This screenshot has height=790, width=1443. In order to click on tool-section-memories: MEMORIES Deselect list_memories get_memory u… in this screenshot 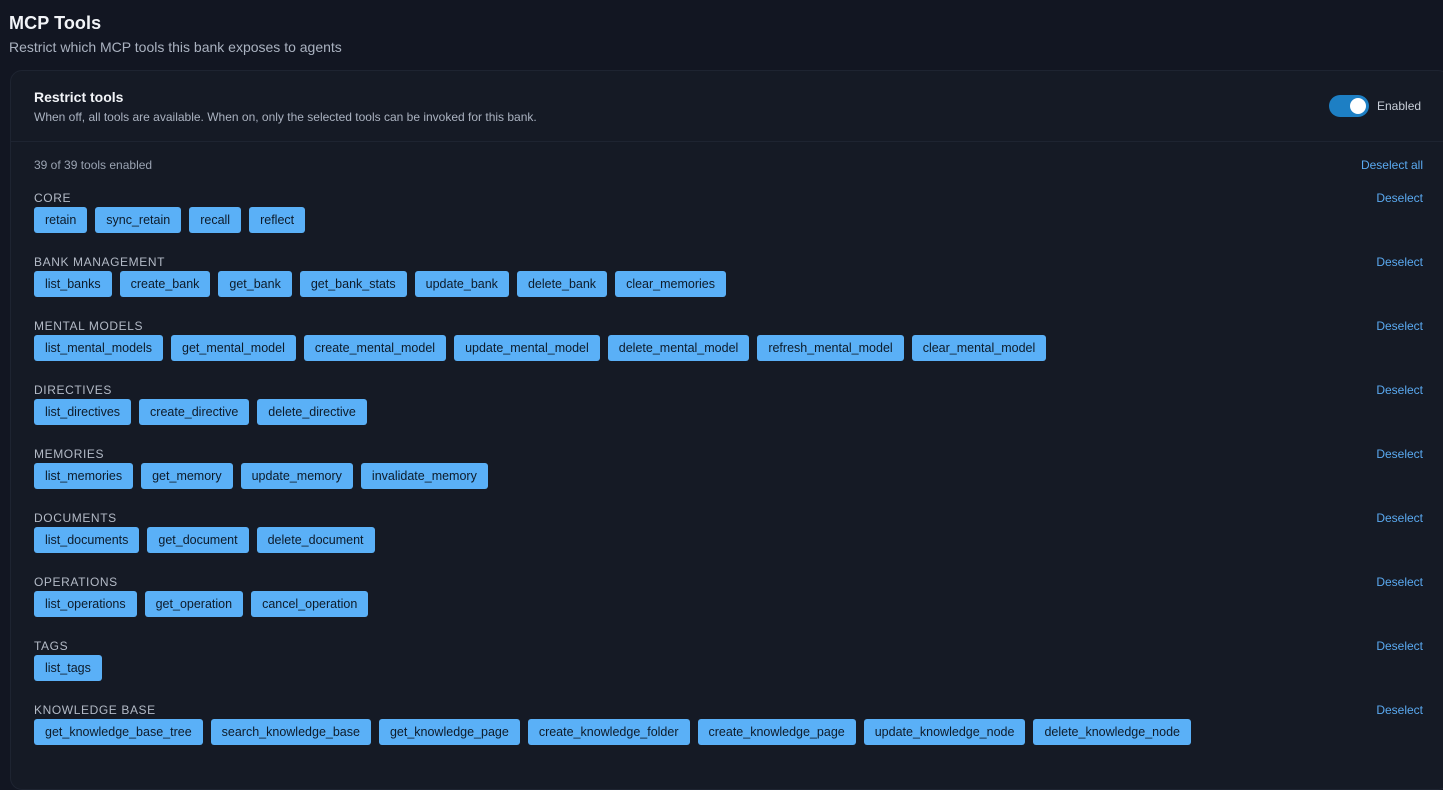, I will do `click(728, 476)`.